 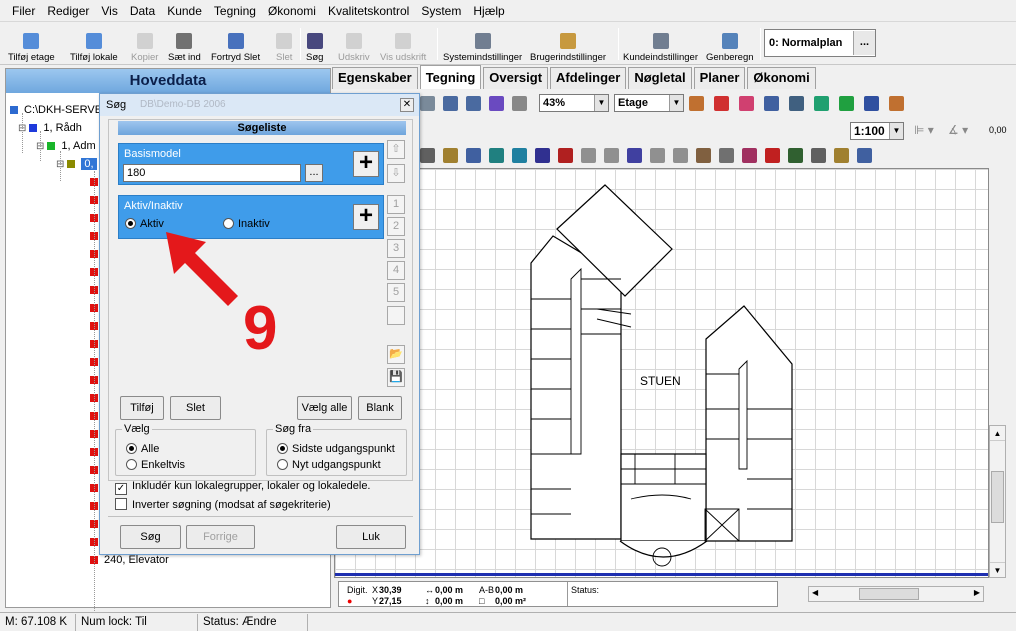 I want to click on menu-item: Hjælp, so click(x=488, y=11).